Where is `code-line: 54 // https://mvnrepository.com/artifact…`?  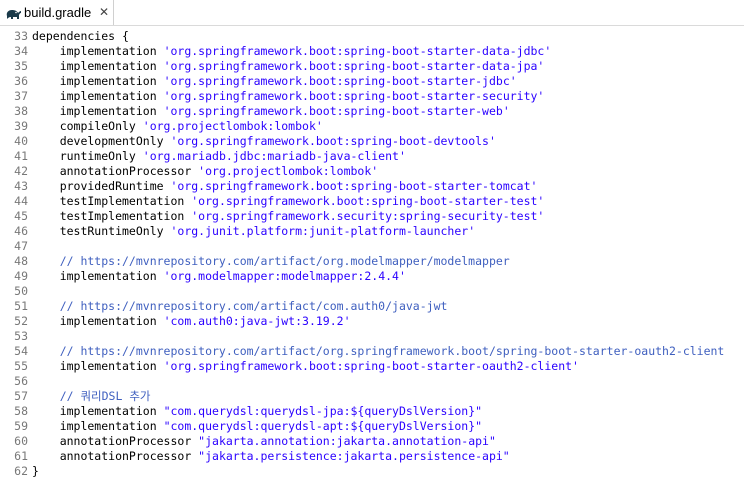 code-line: 54 // https://mvnrepository.com/artifact… is located at coordinates (372, 351).